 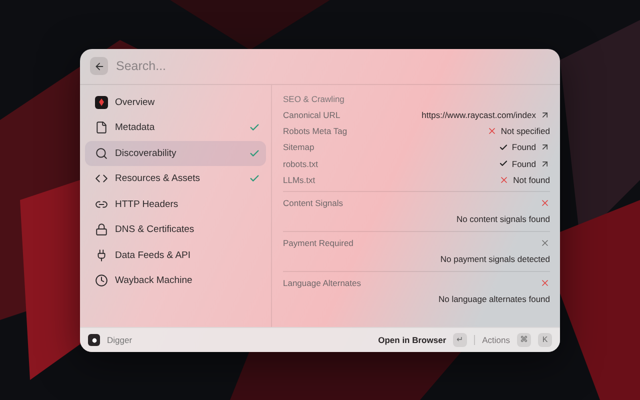 I want to click on sidebar-label: DNS & Certificates, so click(x=155, y=230).